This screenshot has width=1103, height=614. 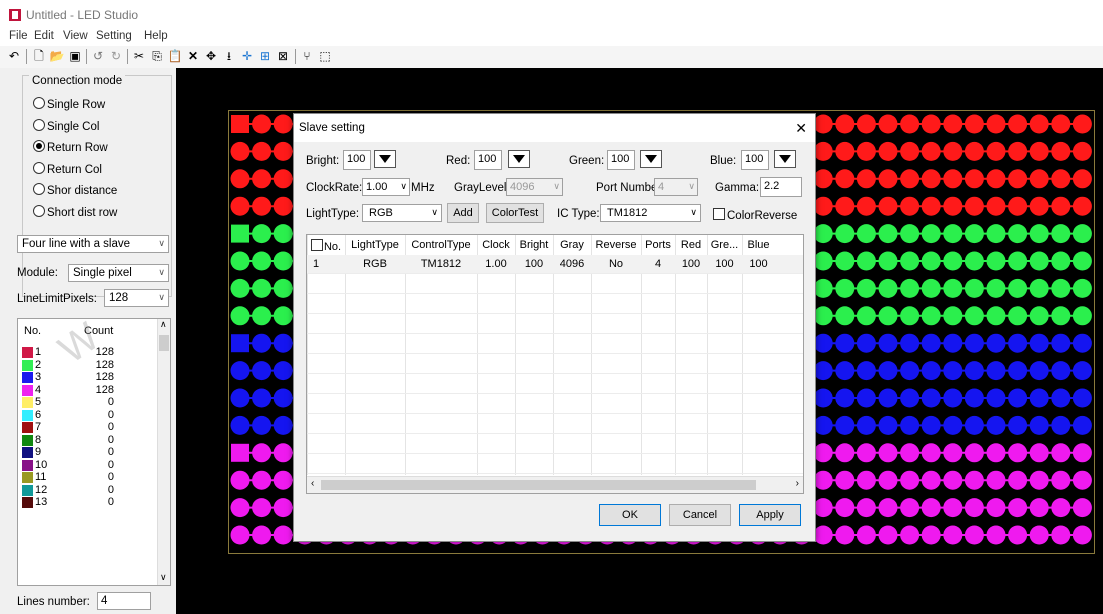 What do you see at coordinates (326, 246) in the screenshot?
I see `header-no: No.` at bounding box center [326, 246].